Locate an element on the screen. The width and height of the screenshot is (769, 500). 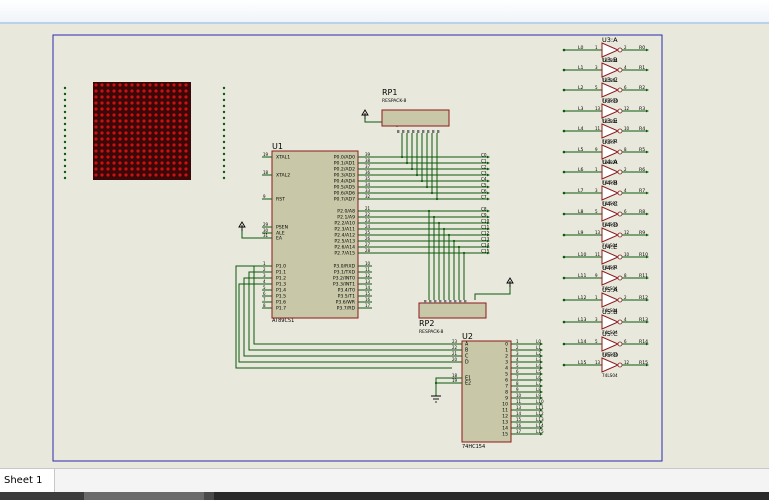
u1-pin-number: 29 is located at coordinates (266, 224).